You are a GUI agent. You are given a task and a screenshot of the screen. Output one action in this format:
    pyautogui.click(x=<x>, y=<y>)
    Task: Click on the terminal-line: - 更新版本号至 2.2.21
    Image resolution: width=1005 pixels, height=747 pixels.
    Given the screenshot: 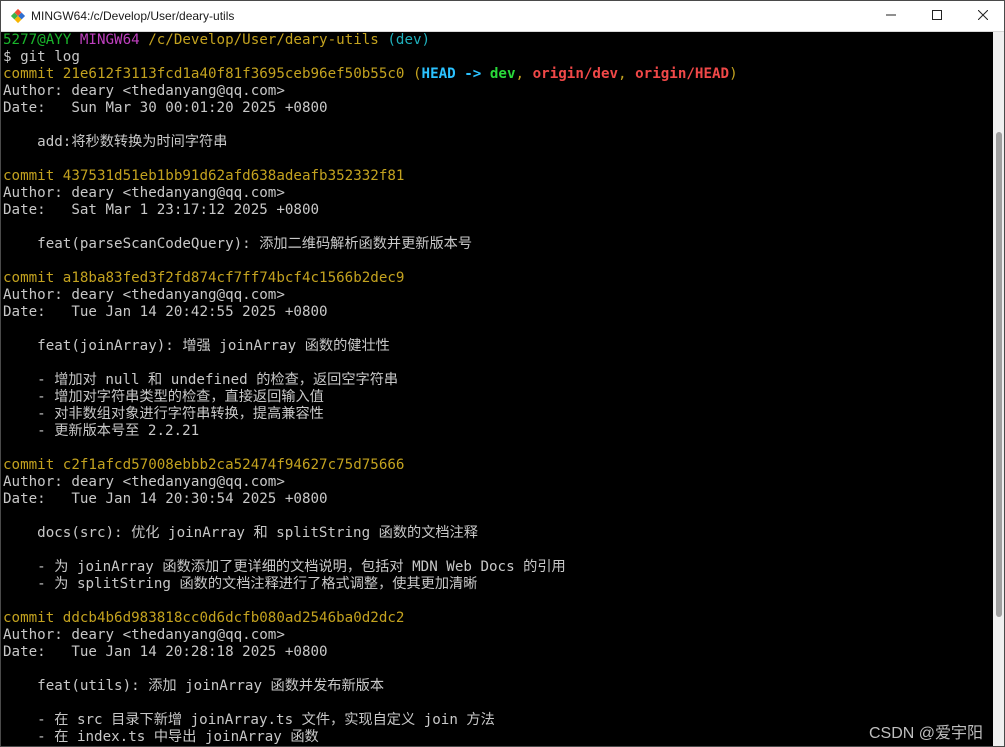 What is the action you would take?
    pyautogui.click(x=370, y=431)
    